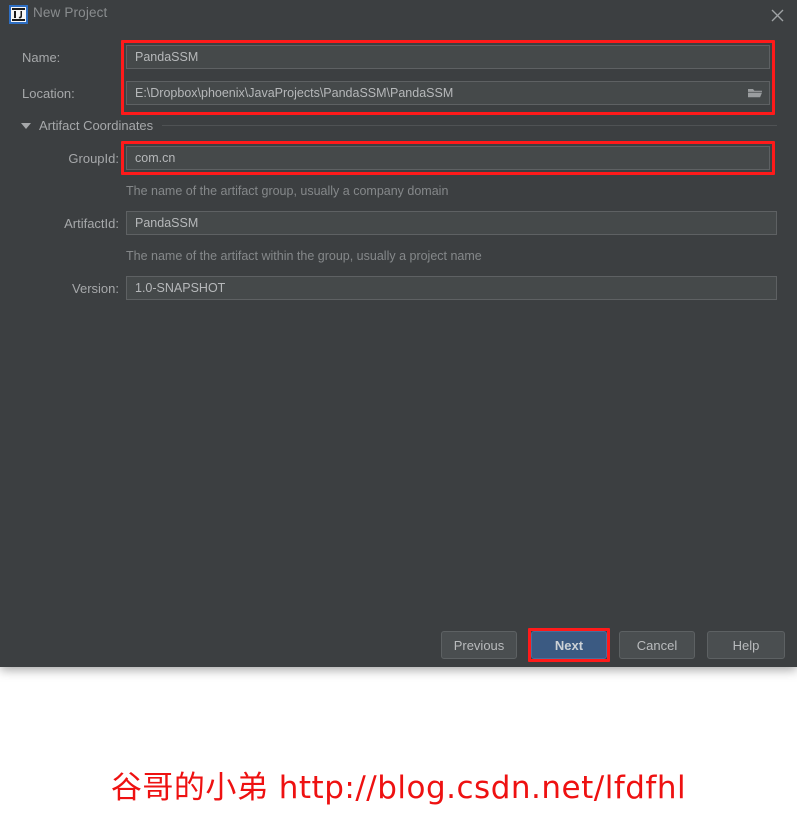  What do you see at coordinates (755, 93) in the screenshot?
I see `folder-icon` at bounding box center [755, 93].